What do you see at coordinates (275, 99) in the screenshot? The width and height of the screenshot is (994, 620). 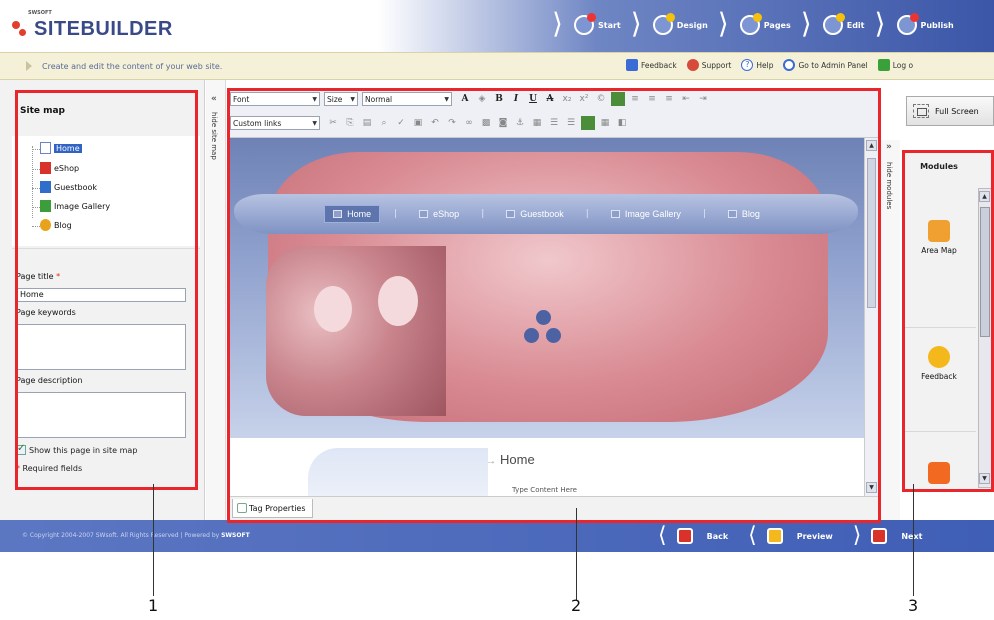 I see `font-select: Font ▼` at bounding box center [275, 99].